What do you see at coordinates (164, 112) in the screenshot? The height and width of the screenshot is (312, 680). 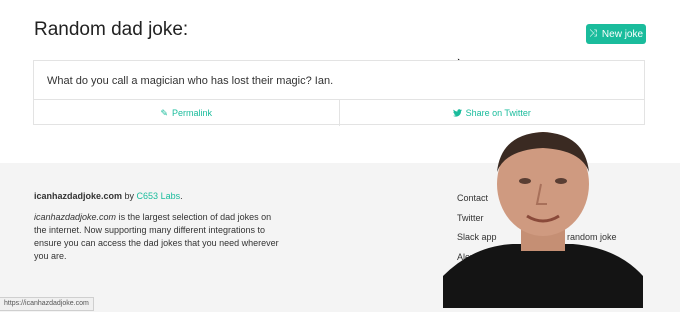 I see `link-icon: ✎` at bounding box center [164, 112].